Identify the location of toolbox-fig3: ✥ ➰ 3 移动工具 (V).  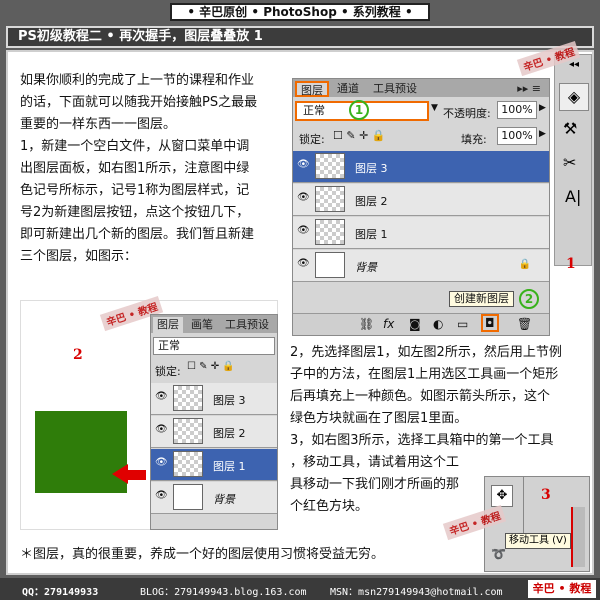
(537, 524).